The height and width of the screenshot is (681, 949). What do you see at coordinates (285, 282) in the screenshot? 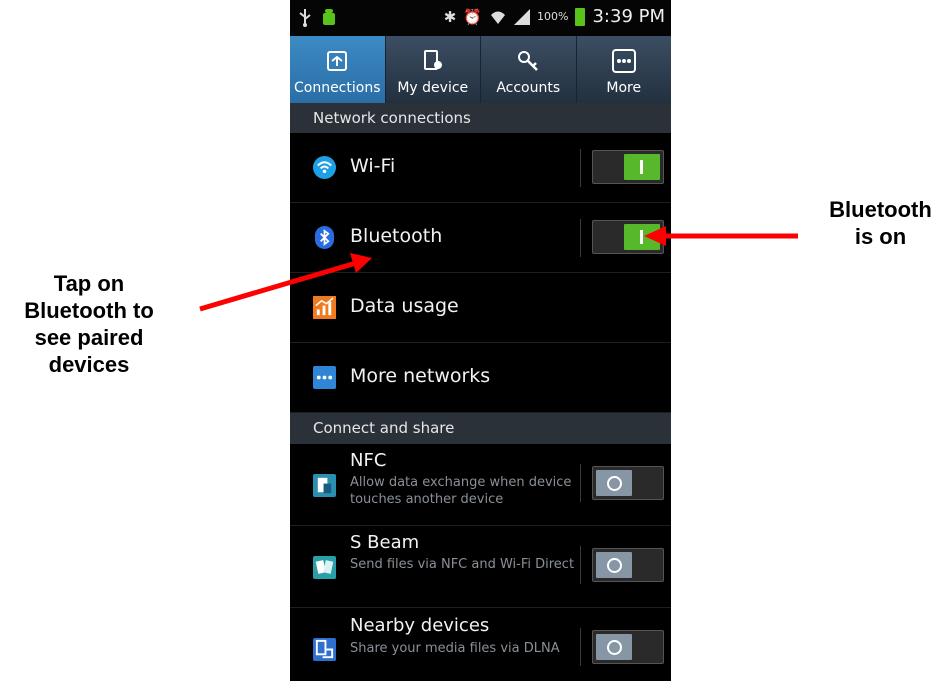
I see `arrow-to-bluetooth` at bounding box center [285, 282].